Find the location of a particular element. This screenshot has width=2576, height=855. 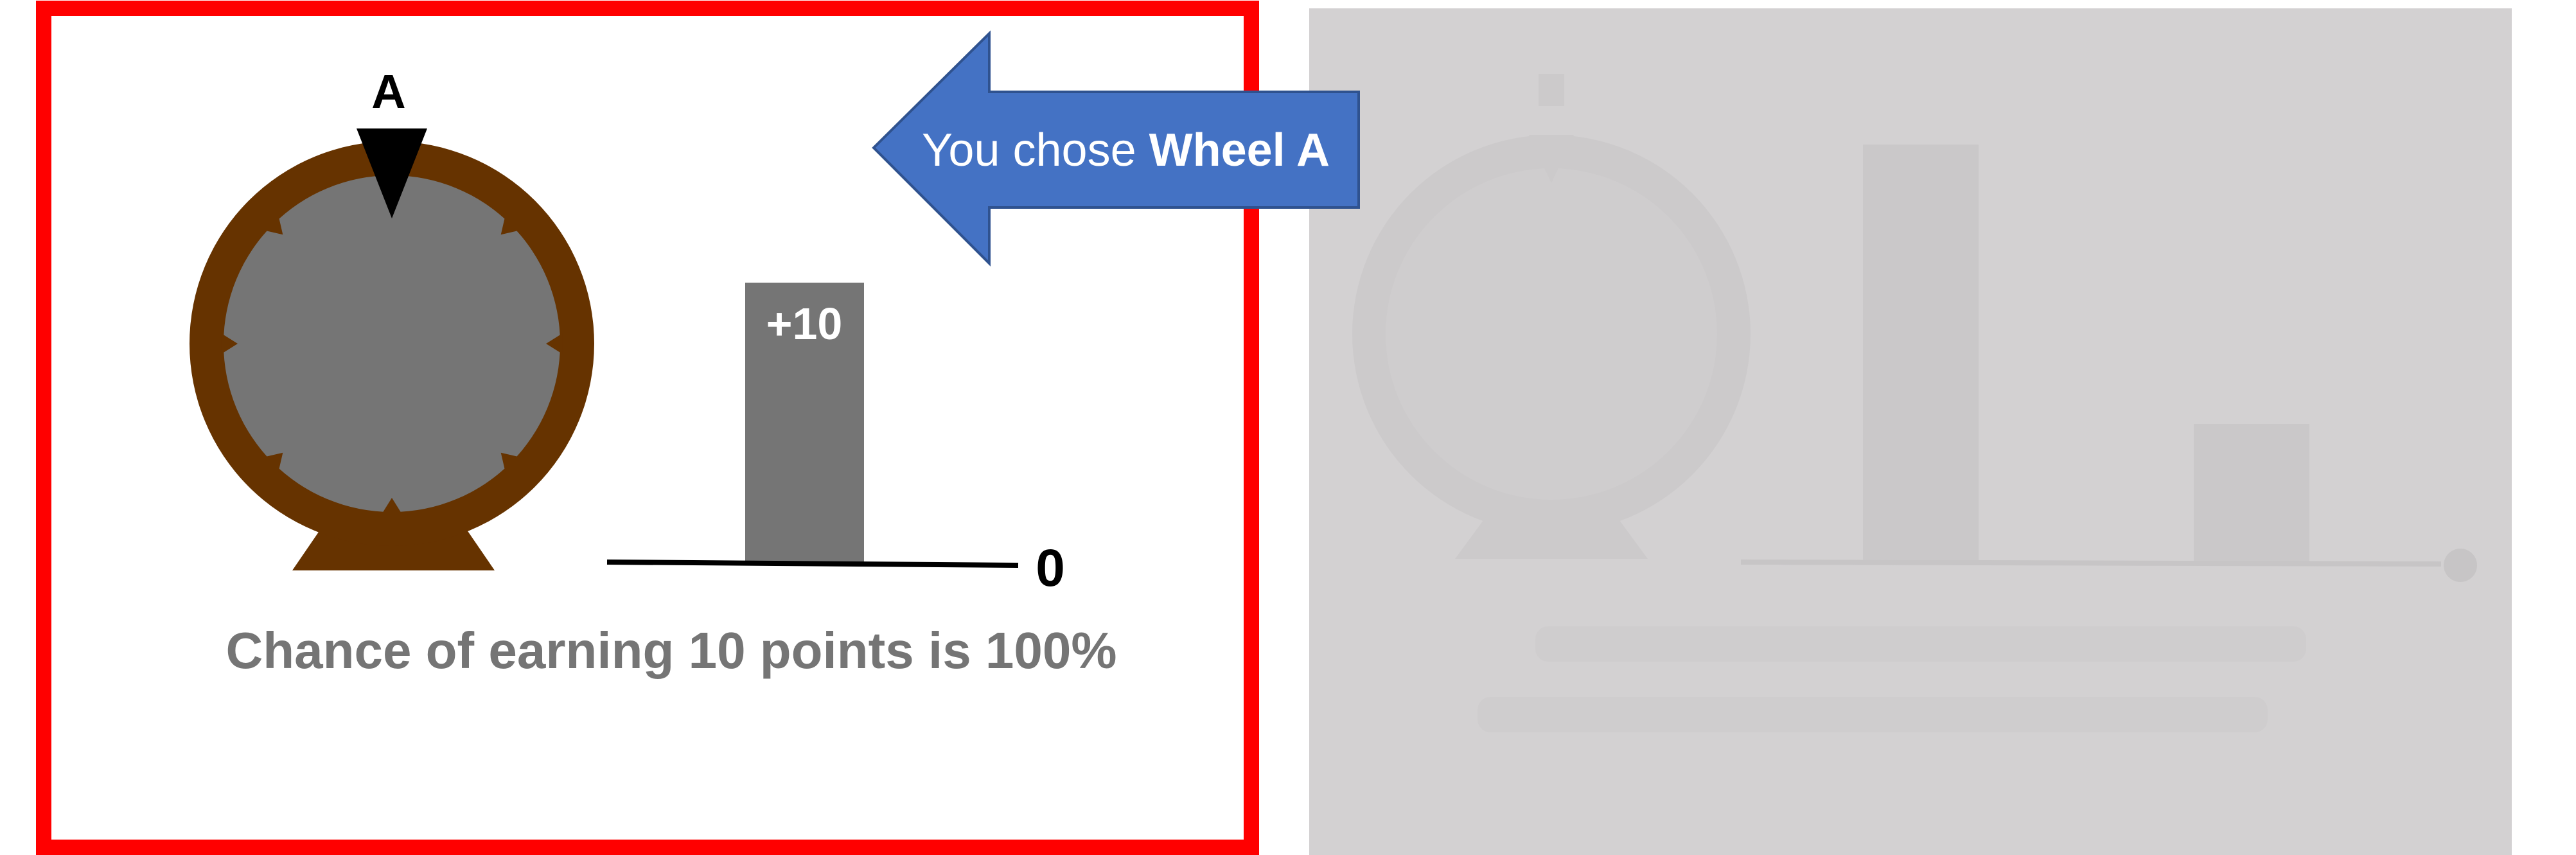

choice-arrow-text: You chose Wheel A is located at coordinates (1126, 151).